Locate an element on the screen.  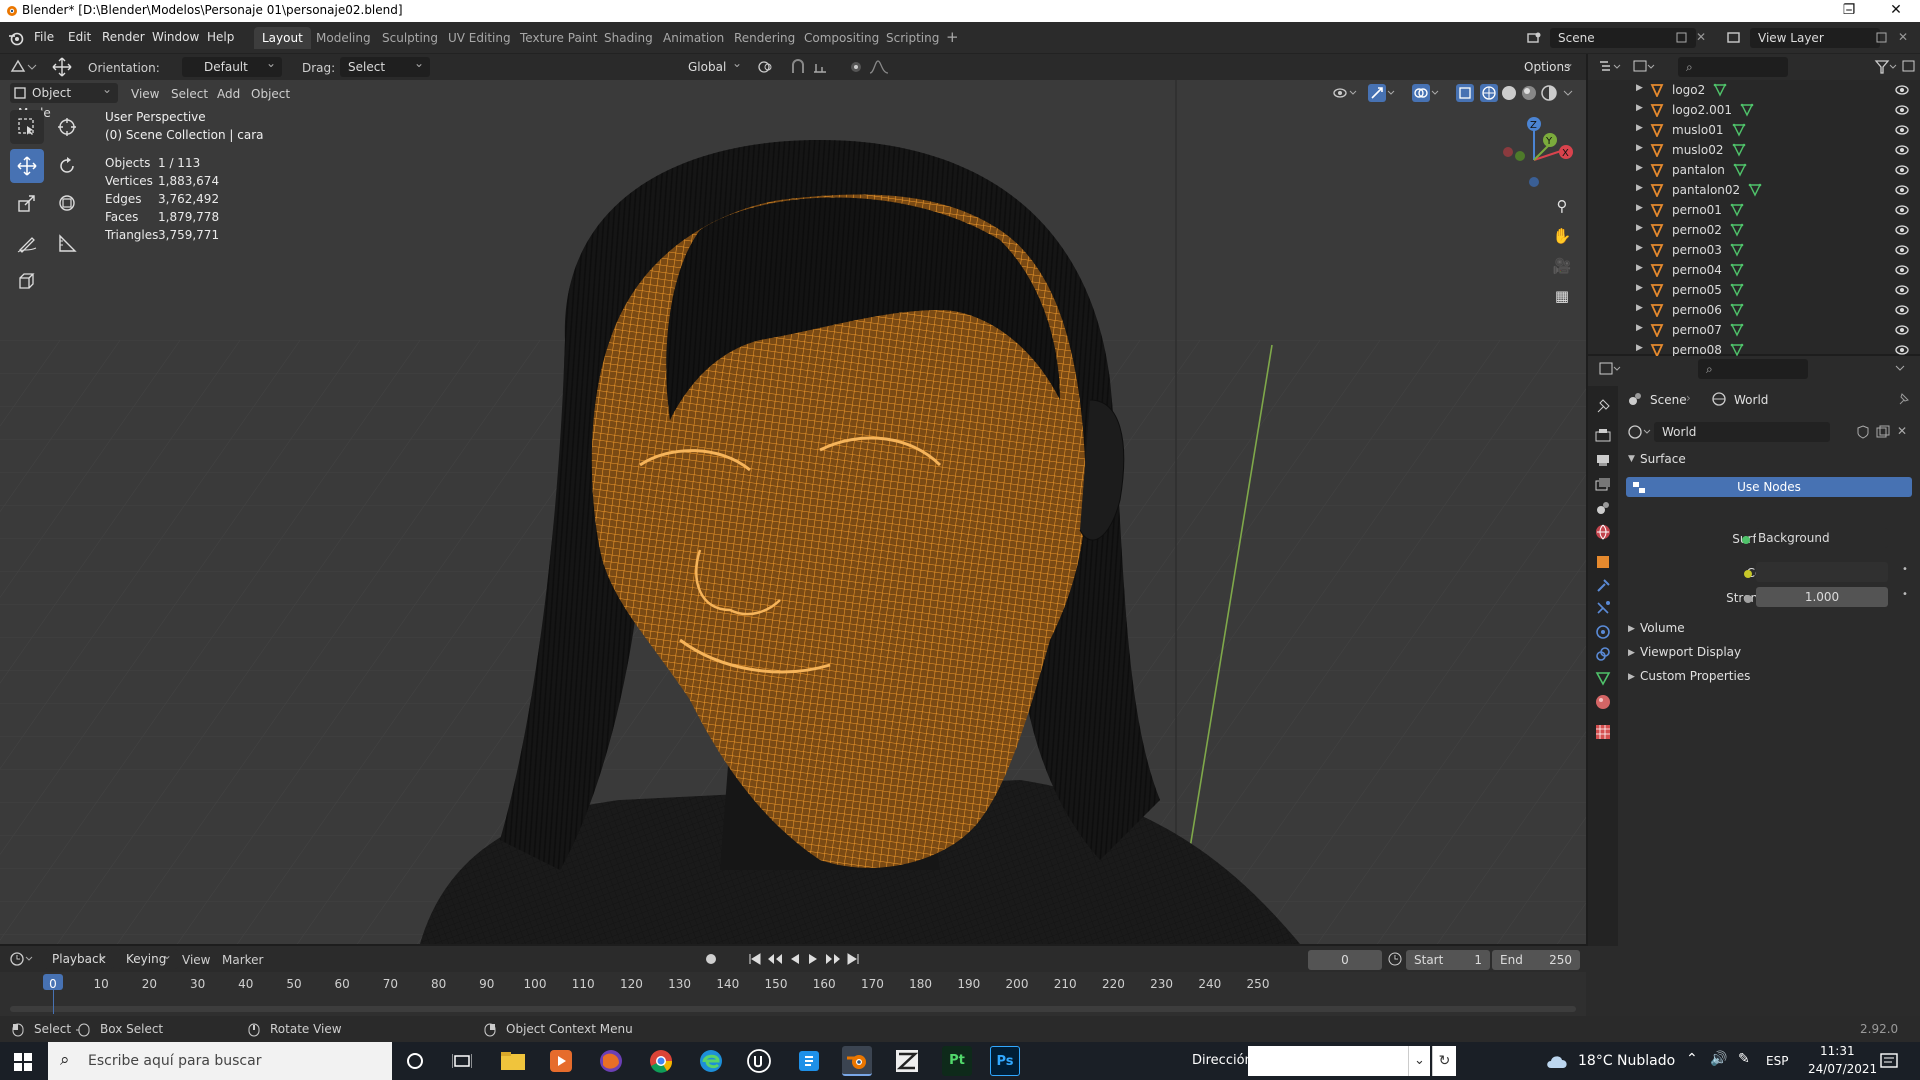
speaker-icon: 🔊 is located at coordinates (1718, 1059).